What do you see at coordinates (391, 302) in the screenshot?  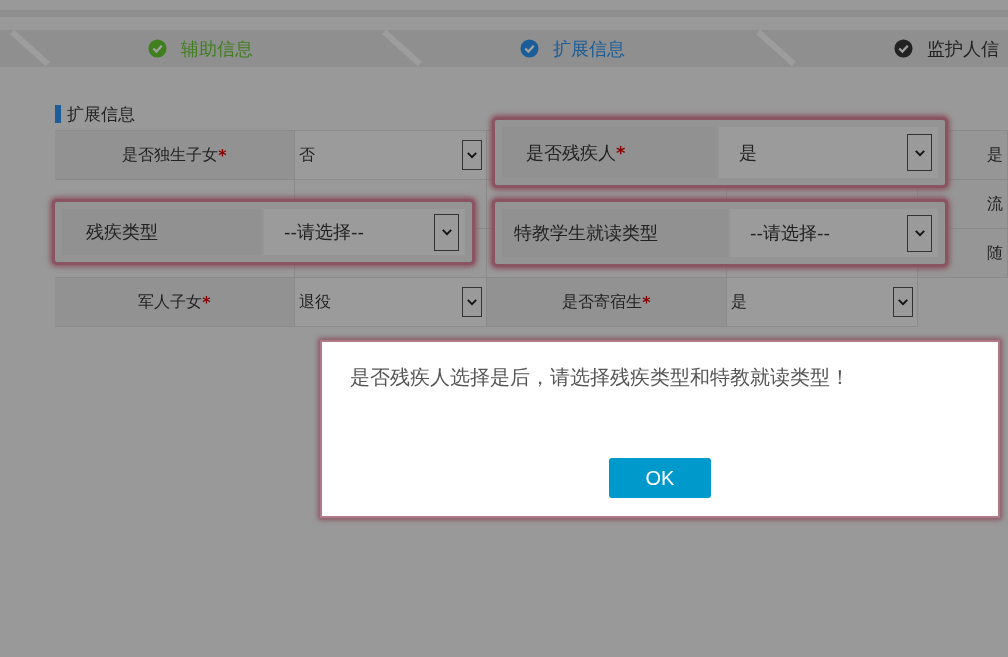 I see `select-field: 退役` at bounding box center [391, 302].